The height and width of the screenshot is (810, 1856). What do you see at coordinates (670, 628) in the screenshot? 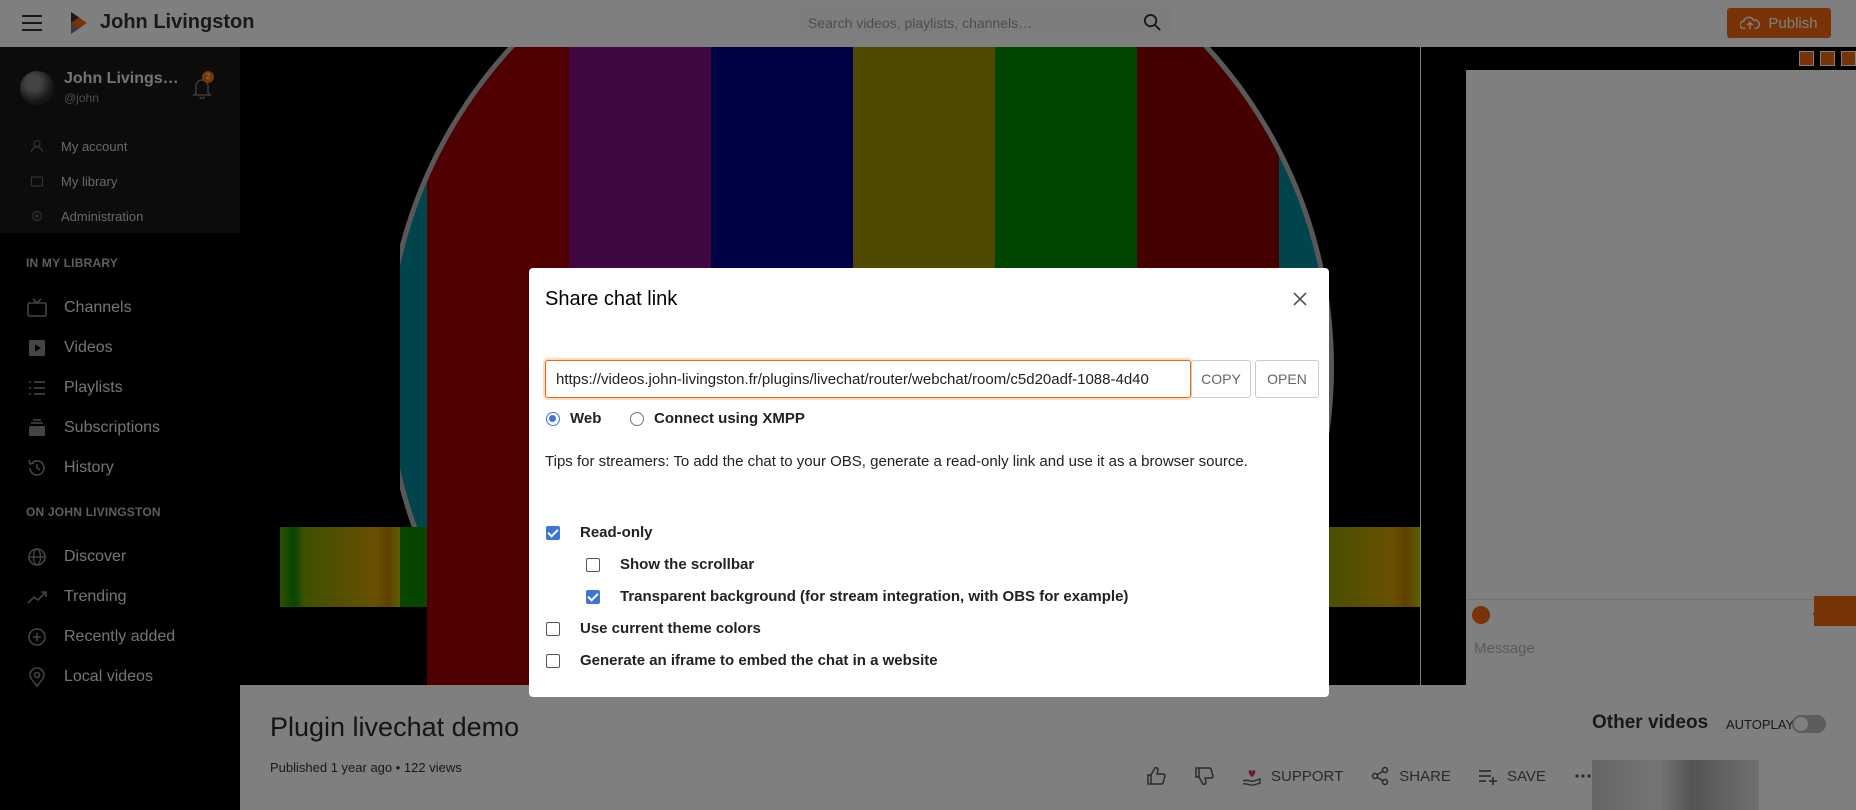
I see `theme-label: Use current theme colors` at bounding box center [670, 628].